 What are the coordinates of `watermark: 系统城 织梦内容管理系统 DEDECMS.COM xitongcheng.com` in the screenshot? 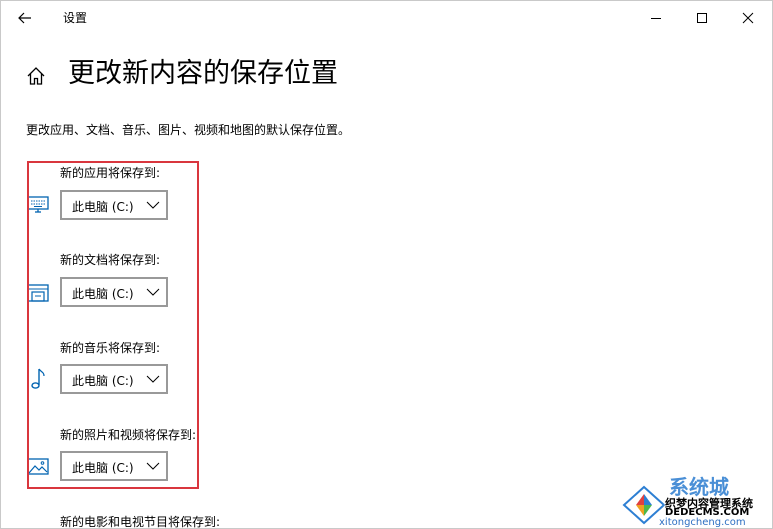 It's located at (695, 499).